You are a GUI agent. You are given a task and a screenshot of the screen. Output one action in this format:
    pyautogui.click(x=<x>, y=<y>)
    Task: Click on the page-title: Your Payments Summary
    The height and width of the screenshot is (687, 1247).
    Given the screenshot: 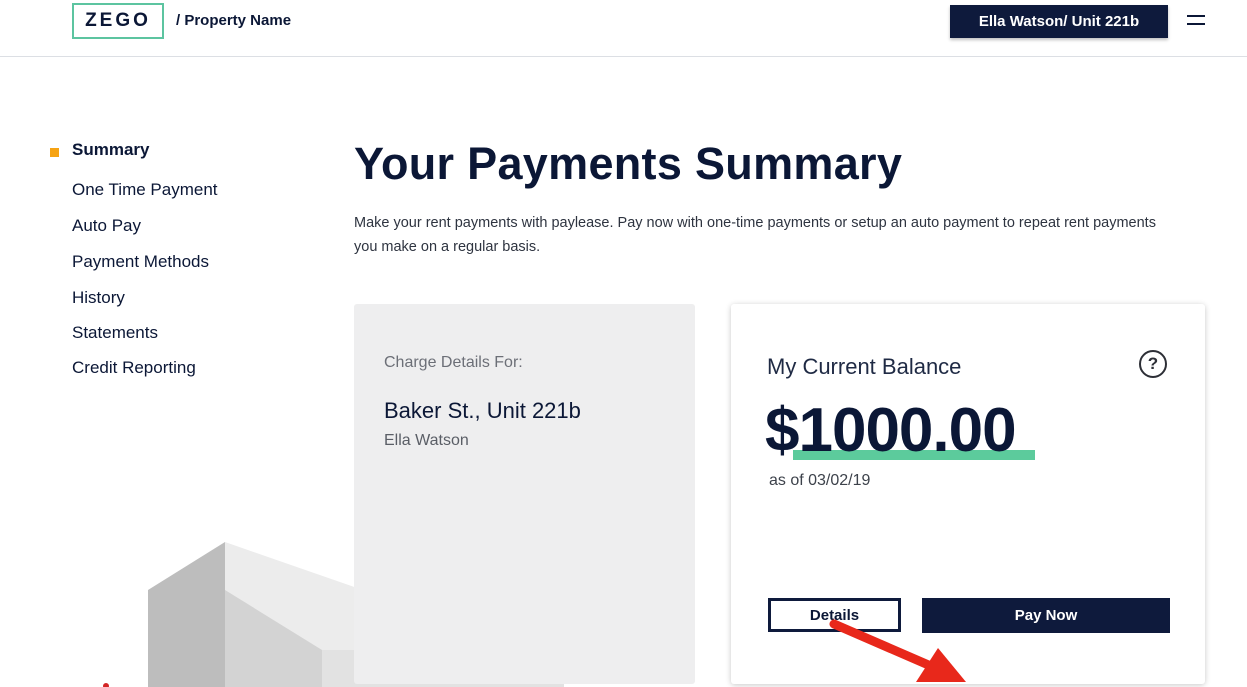 What is the action you would take?
    pyautogui.click(x=628, y=163)
    